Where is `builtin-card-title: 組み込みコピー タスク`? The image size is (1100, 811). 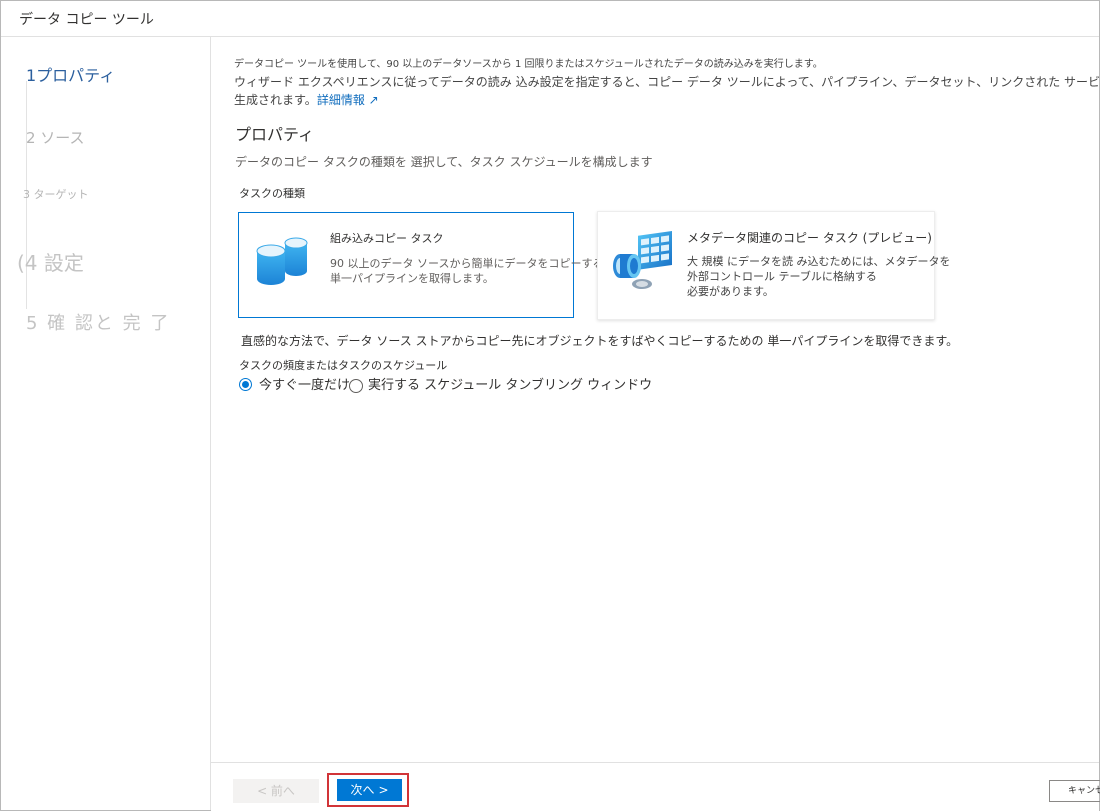 builtin-card-title: 組み込みコピー タスク is located at coordinates (387, 238).